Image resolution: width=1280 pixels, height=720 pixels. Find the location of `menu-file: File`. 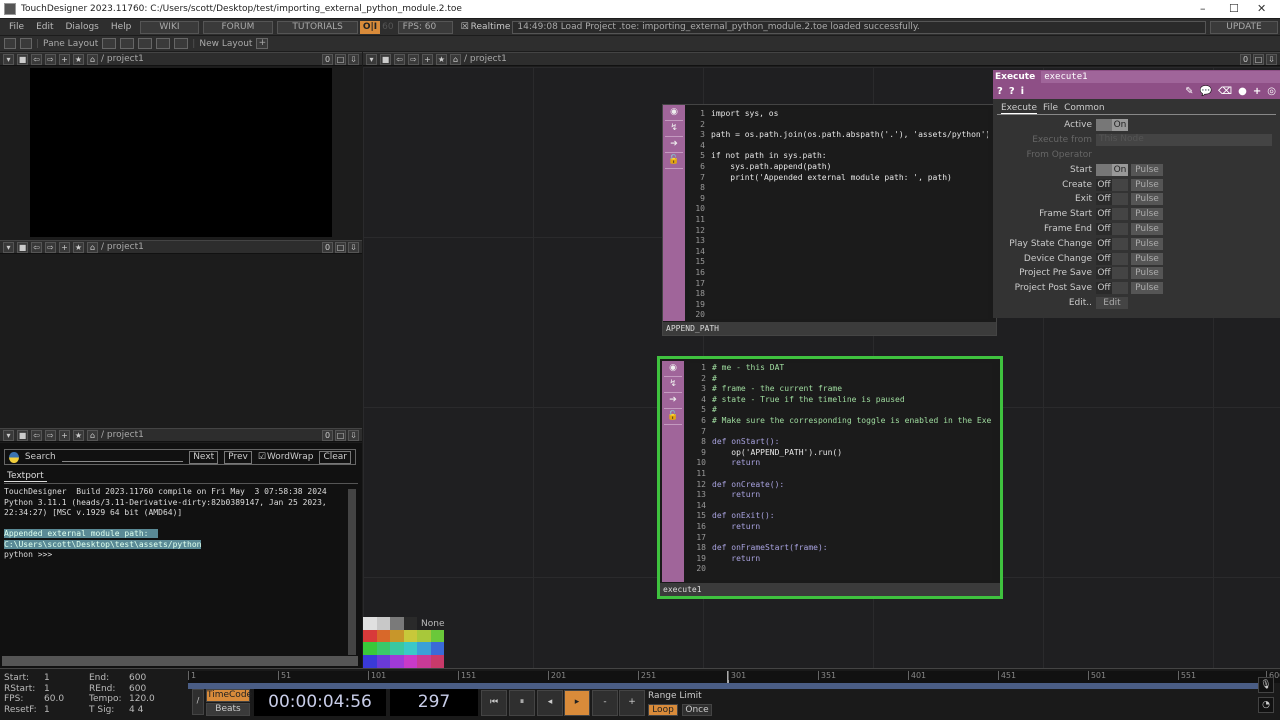

menu-file: File is located at coordinates (16, 27).